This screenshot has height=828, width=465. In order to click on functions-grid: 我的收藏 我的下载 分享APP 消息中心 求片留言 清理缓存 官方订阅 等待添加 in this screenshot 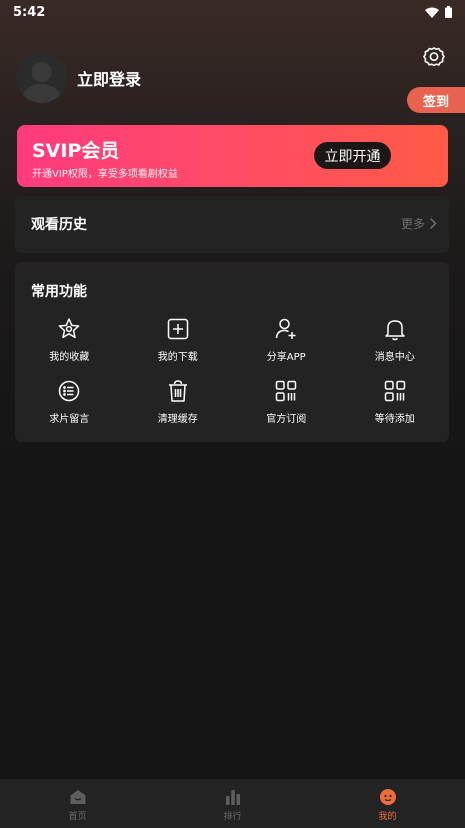, I will do `click(232, 376)`.